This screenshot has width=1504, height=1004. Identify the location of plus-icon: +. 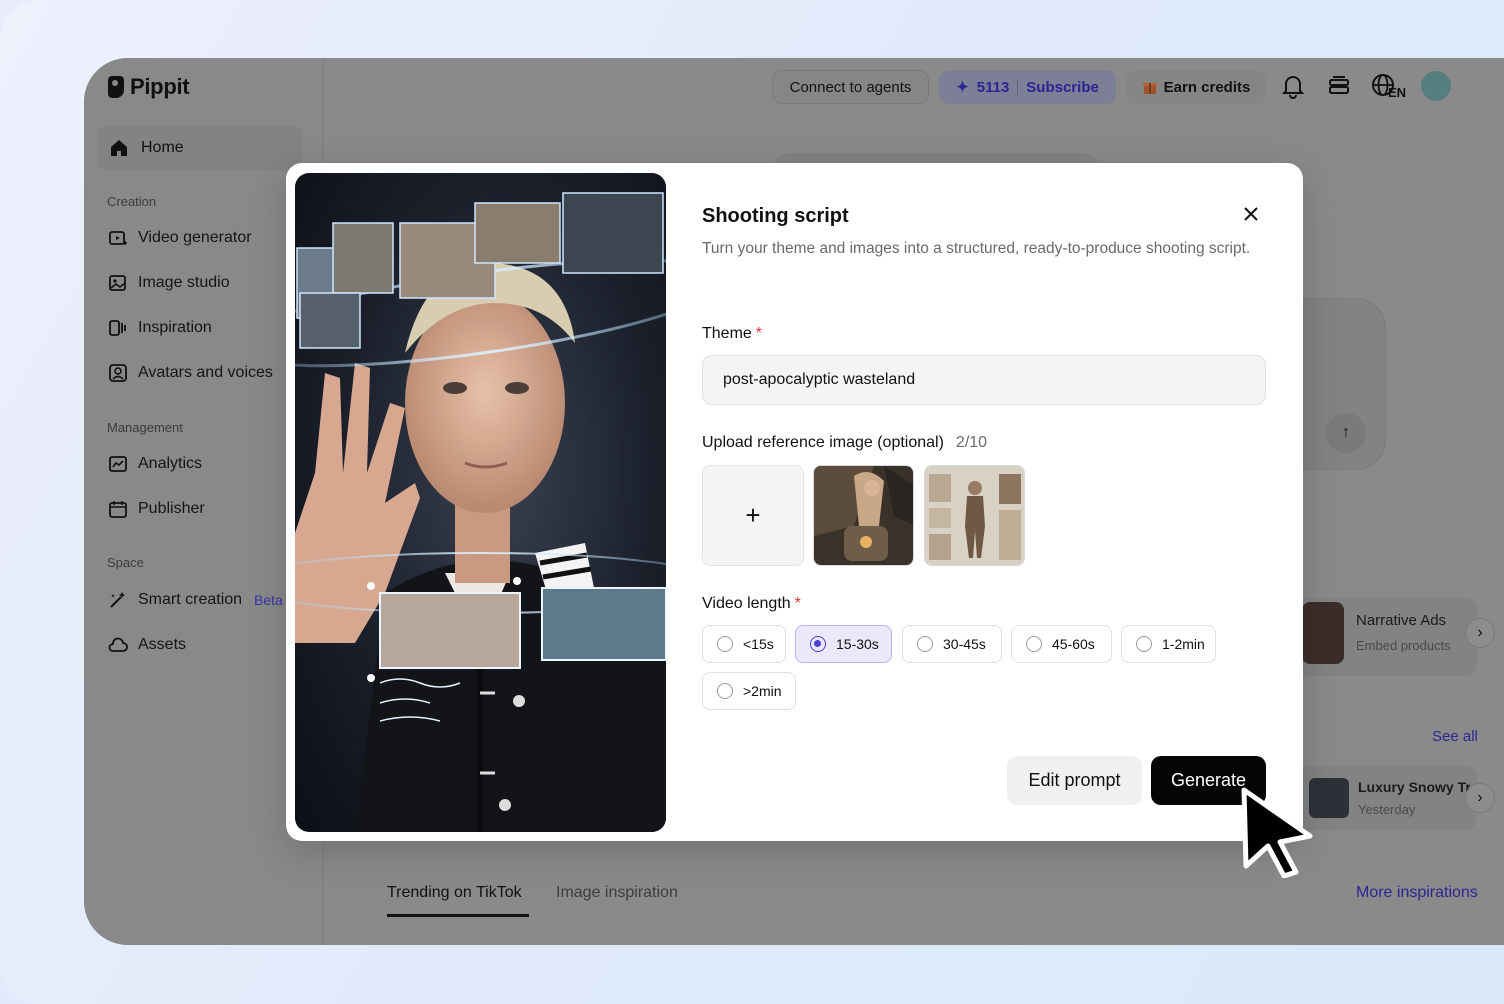
(753, 515).